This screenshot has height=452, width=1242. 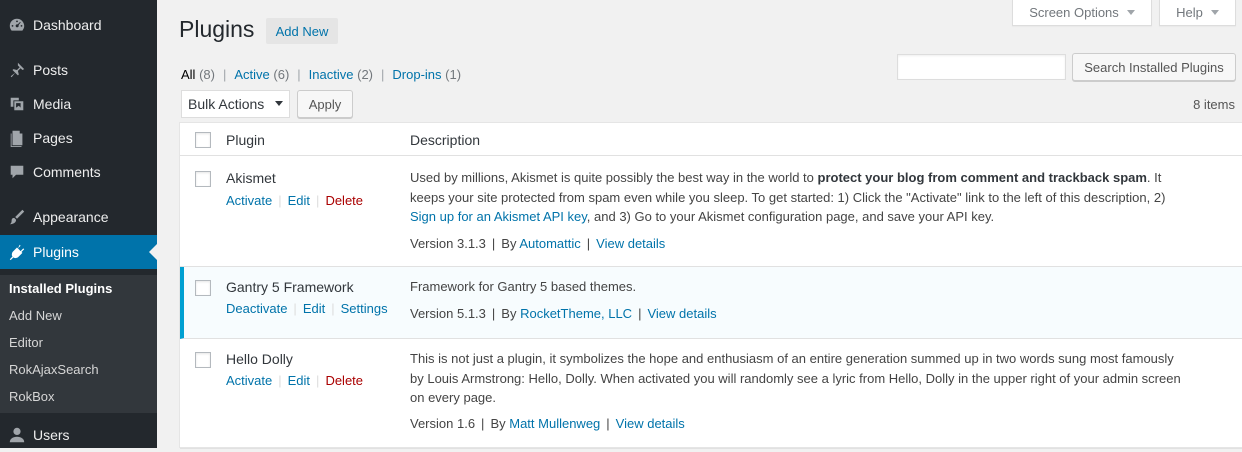 What do you see at coordinates (981, 67) in the screenshot?
I see `plugin-search-input` at bounding box center [981, 67].